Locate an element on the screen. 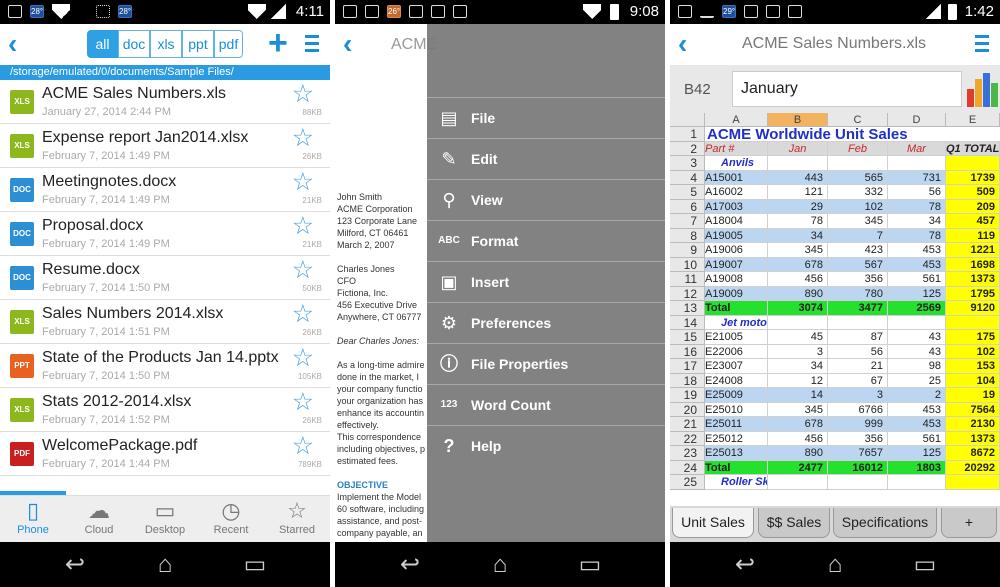  cell-d3 is located at coordinates (917, 163).